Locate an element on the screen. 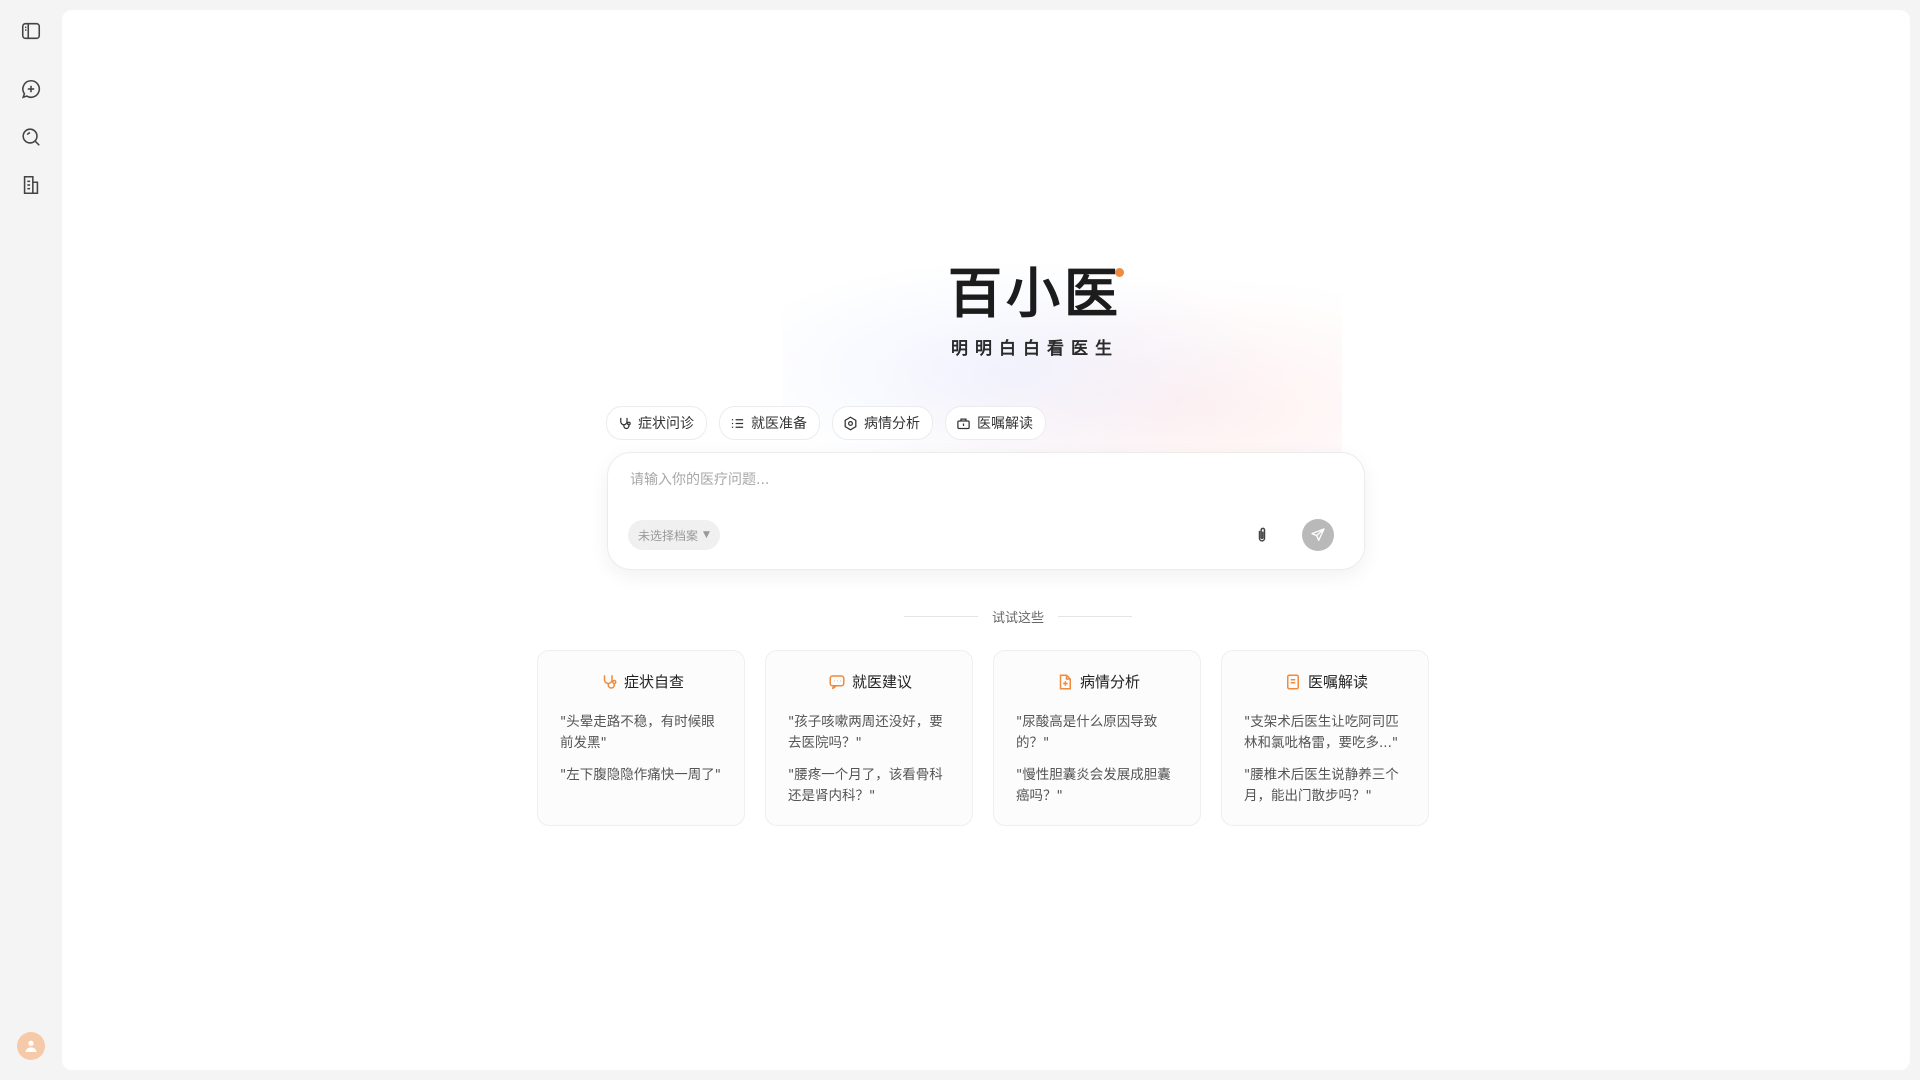  brand-name: 百小医 is located at coordinates (1035, 293).